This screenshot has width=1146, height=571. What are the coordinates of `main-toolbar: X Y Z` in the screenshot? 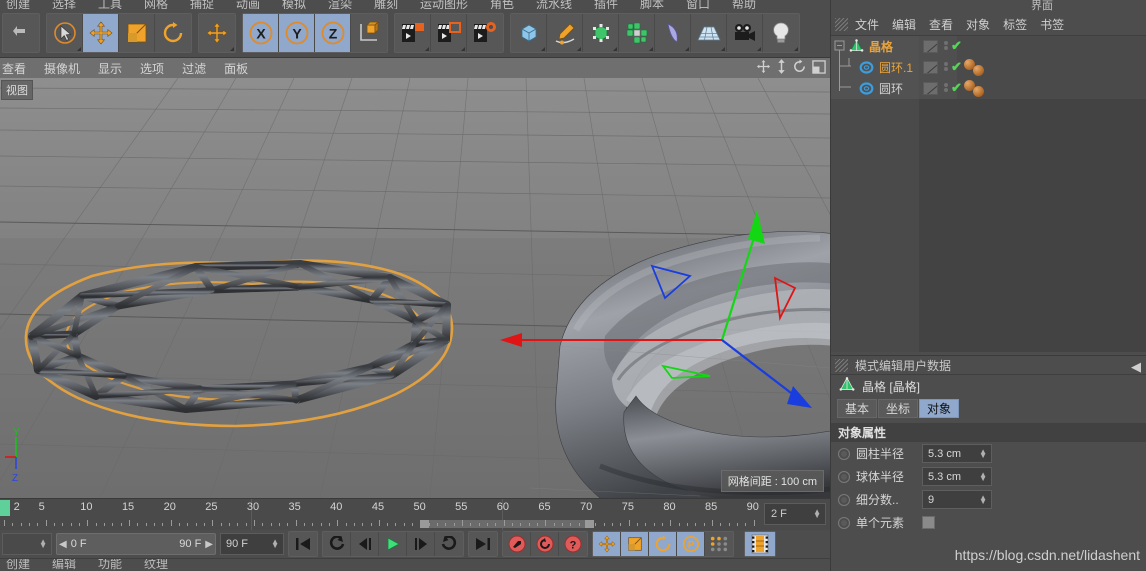 It's located at (415, 33).